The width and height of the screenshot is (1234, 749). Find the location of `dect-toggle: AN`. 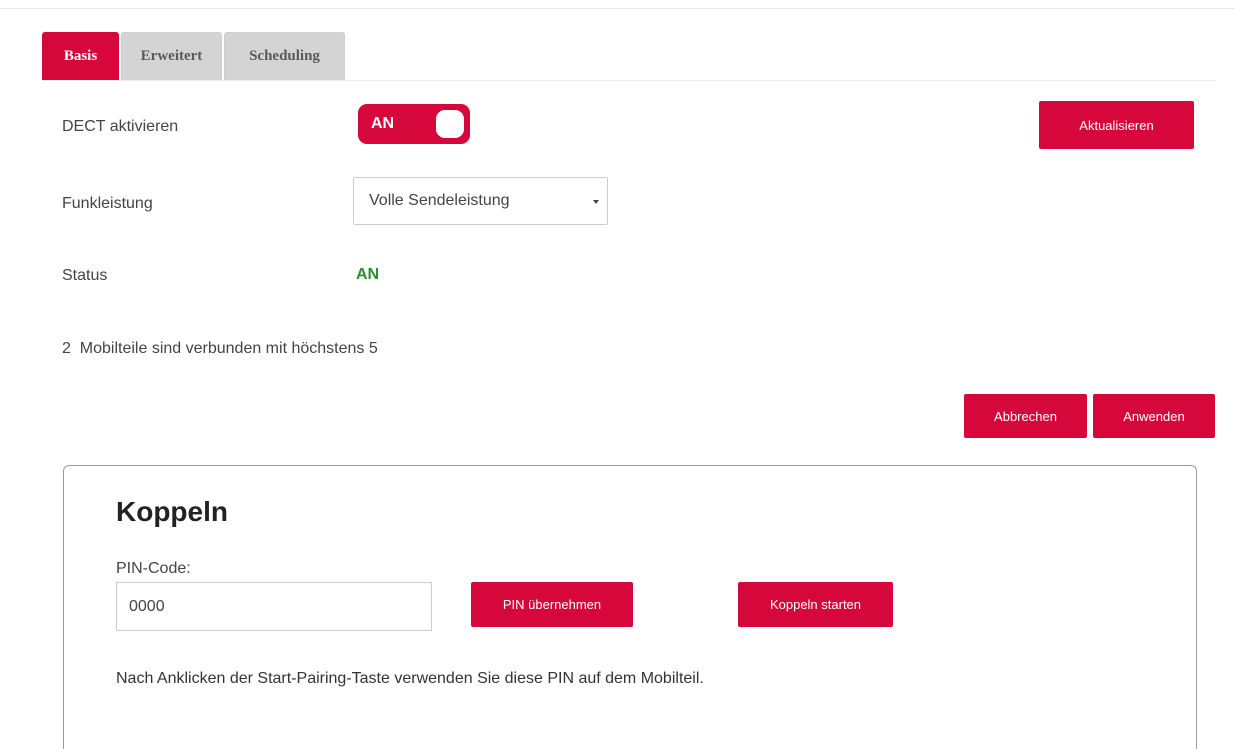

dect-toggle: AN is located at coordinates (414, 124).